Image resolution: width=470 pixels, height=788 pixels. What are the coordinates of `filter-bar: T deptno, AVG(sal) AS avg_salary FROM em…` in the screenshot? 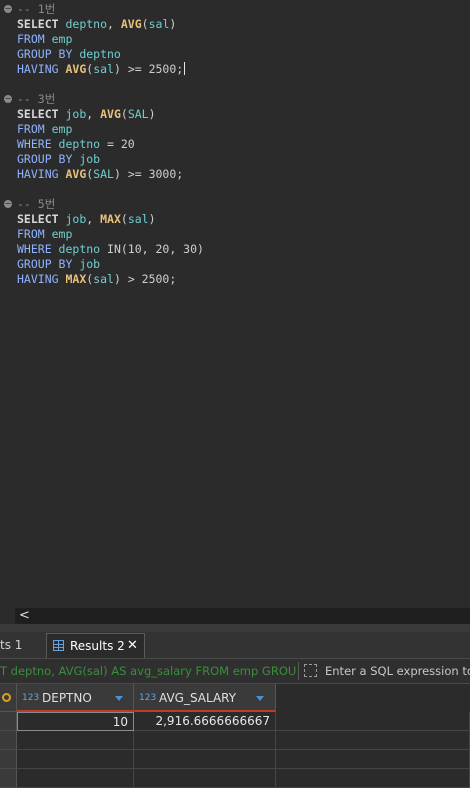 It's located at (235, 671).